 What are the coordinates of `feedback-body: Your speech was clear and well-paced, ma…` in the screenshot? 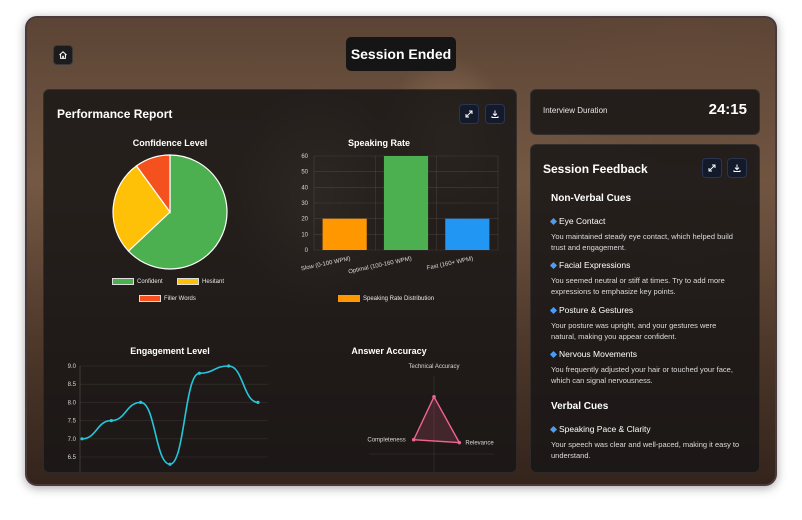 It's located at (645, 450).